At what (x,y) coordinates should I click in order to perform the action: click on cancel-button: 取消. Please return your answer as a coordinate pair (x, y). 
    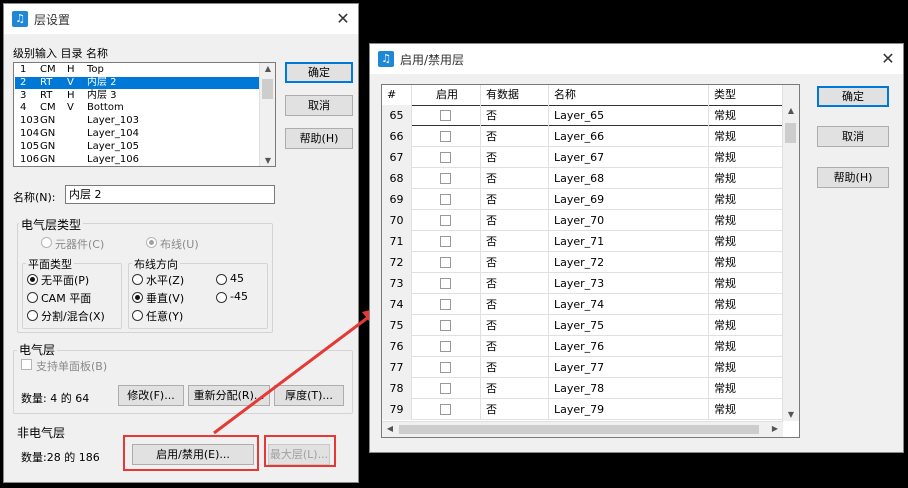
    Looking at the image, I should click on (853, 136).